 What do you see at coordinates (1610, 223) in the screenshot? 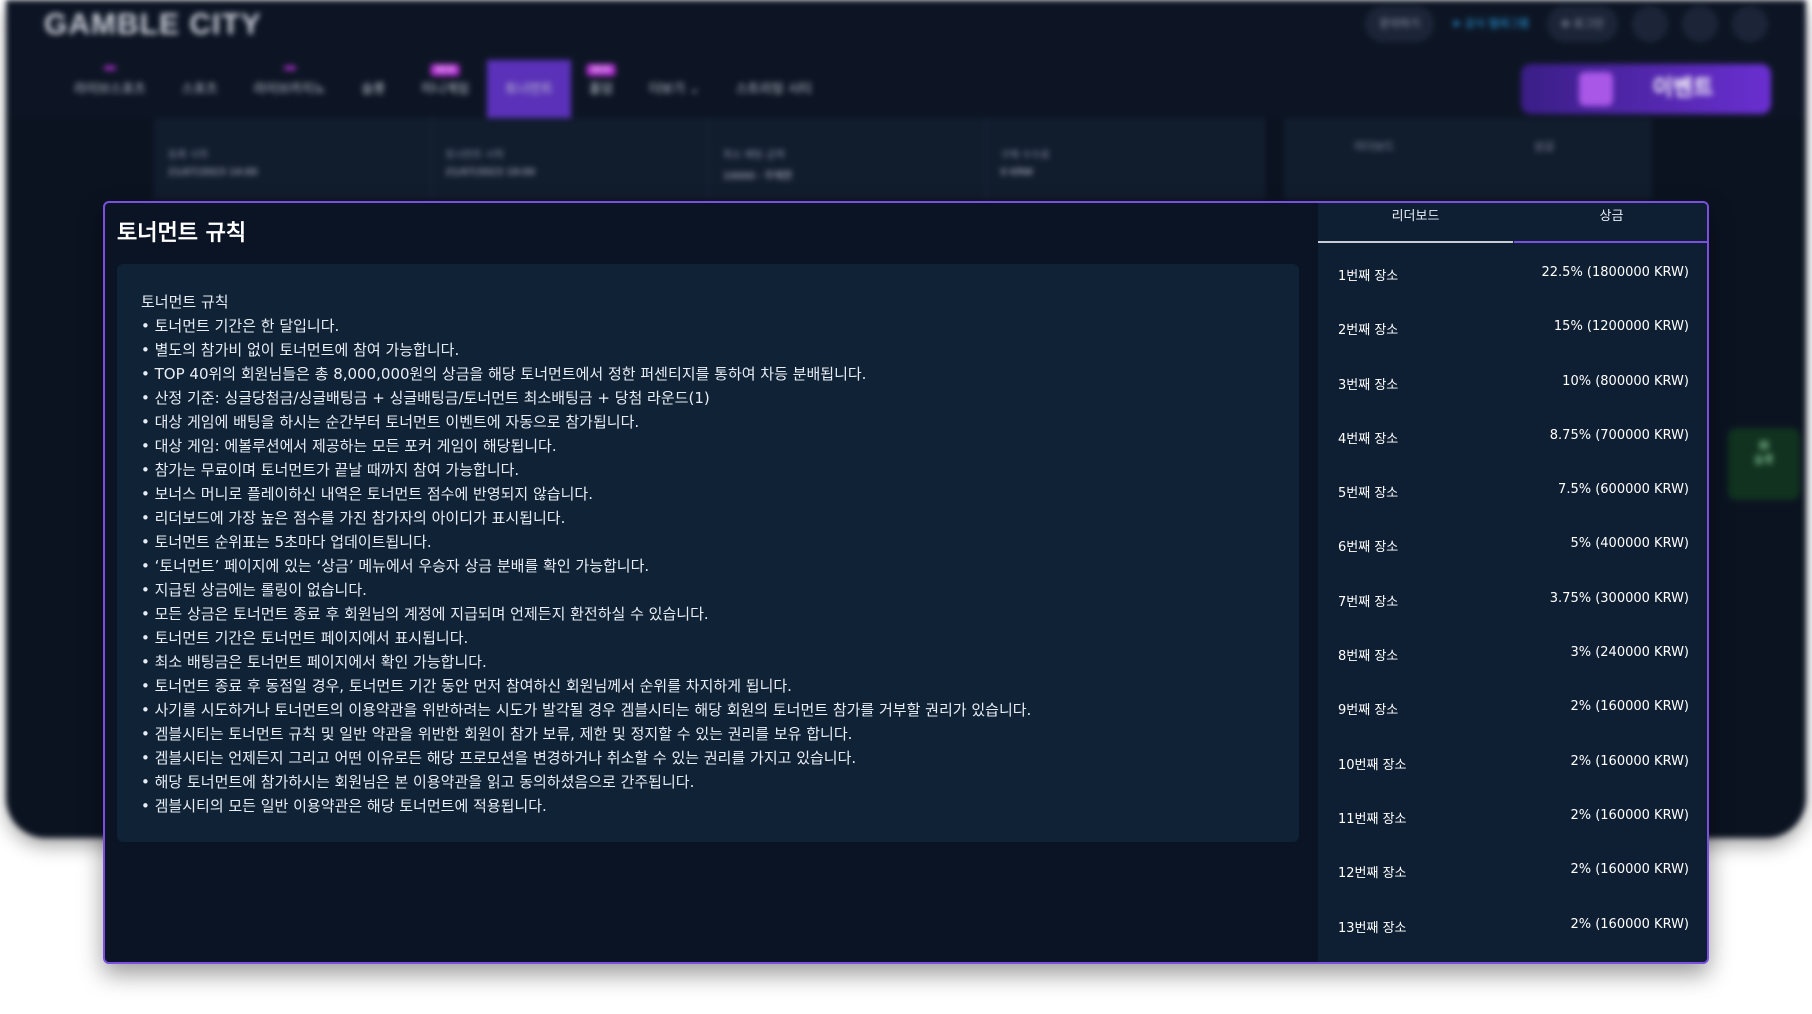
I see `tab-prize: 상금` at bounding box center [1610, 223].